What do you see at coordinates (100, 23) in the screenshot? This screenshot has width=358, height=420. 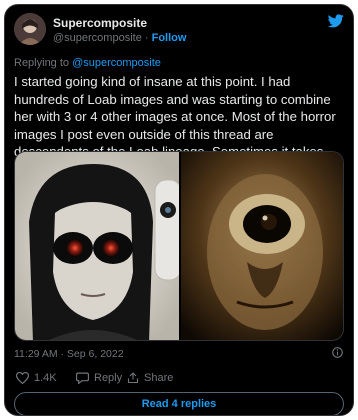 I see `display-name: Supercomposite` at bounding box center [100, 23].